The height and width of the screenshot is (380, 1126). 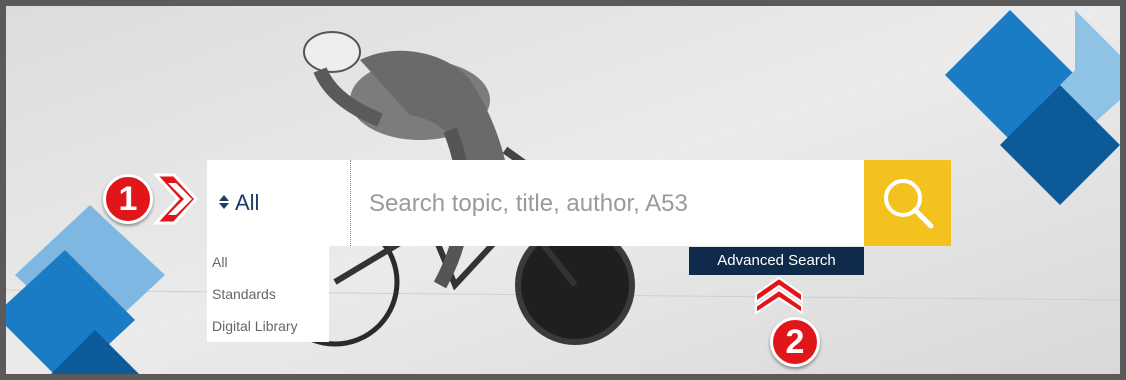 What do you see at coordinates (279, 203) in the screenshot?
I see `scope-dropdown: All` at bounding box center [279, 203].